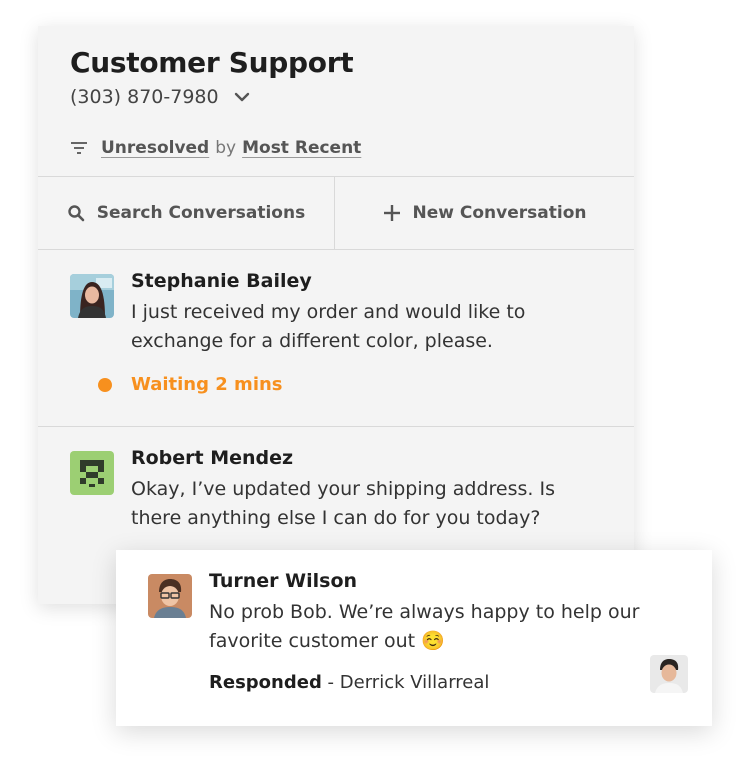 This screenshot has height=779, width=750. Describe the element at coordinates (221, 281) in the screenshot. I see `contact-name: Stephanie Bailey` at that location.